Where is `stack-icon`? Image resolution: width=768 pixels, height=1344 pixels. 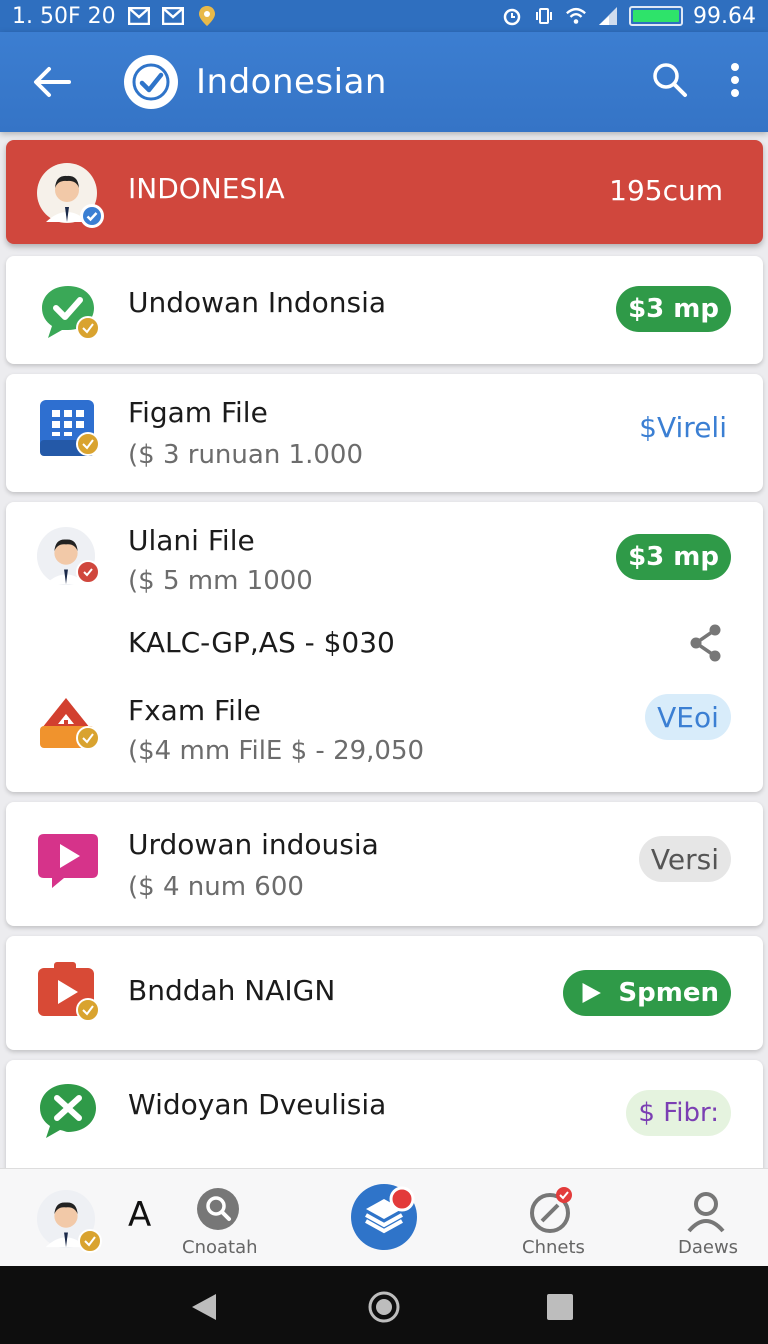
stack-icon is located at coordinates (384, 1217).